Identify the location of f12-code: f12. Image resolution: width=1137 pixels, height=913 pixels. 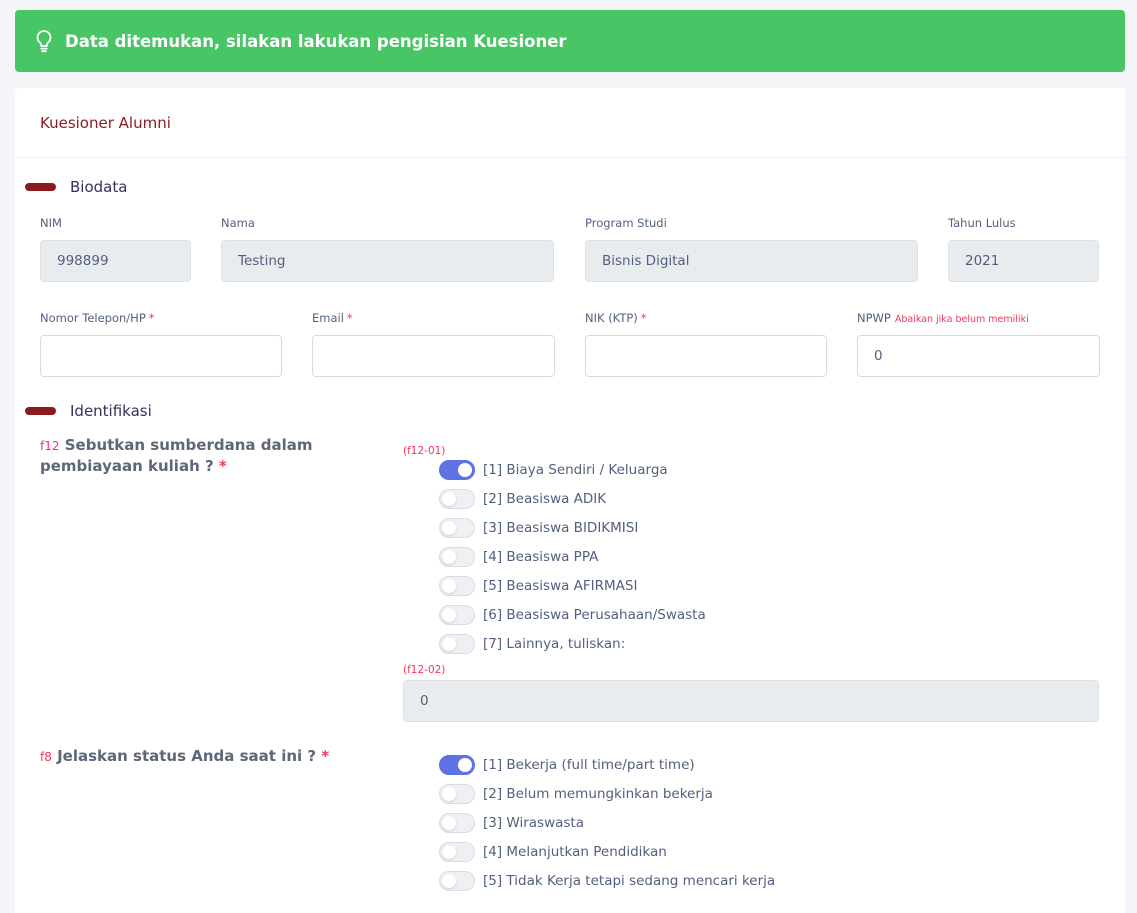
(50, 446).